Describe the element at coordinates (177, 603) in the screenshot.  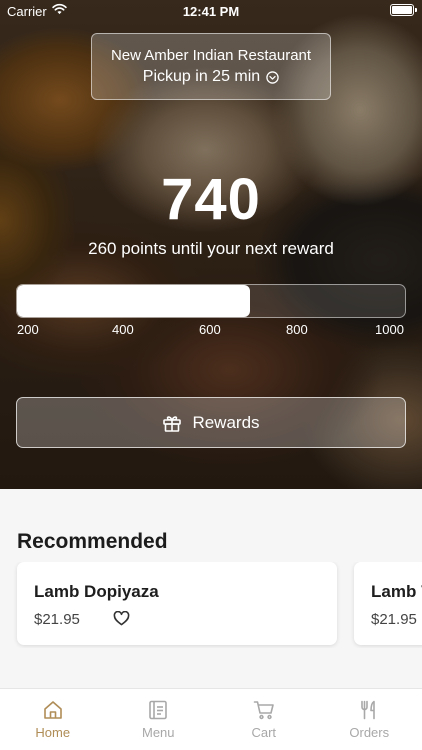
I see `recommended-item-card: Lamb Dopiyaza $21.95` at that location.